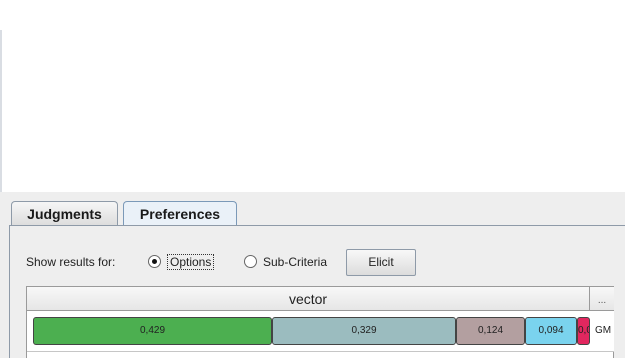 The width and height of the screenshot is (625, 358). I want to click on tab-preferences: Preferences, so click(180, 213).